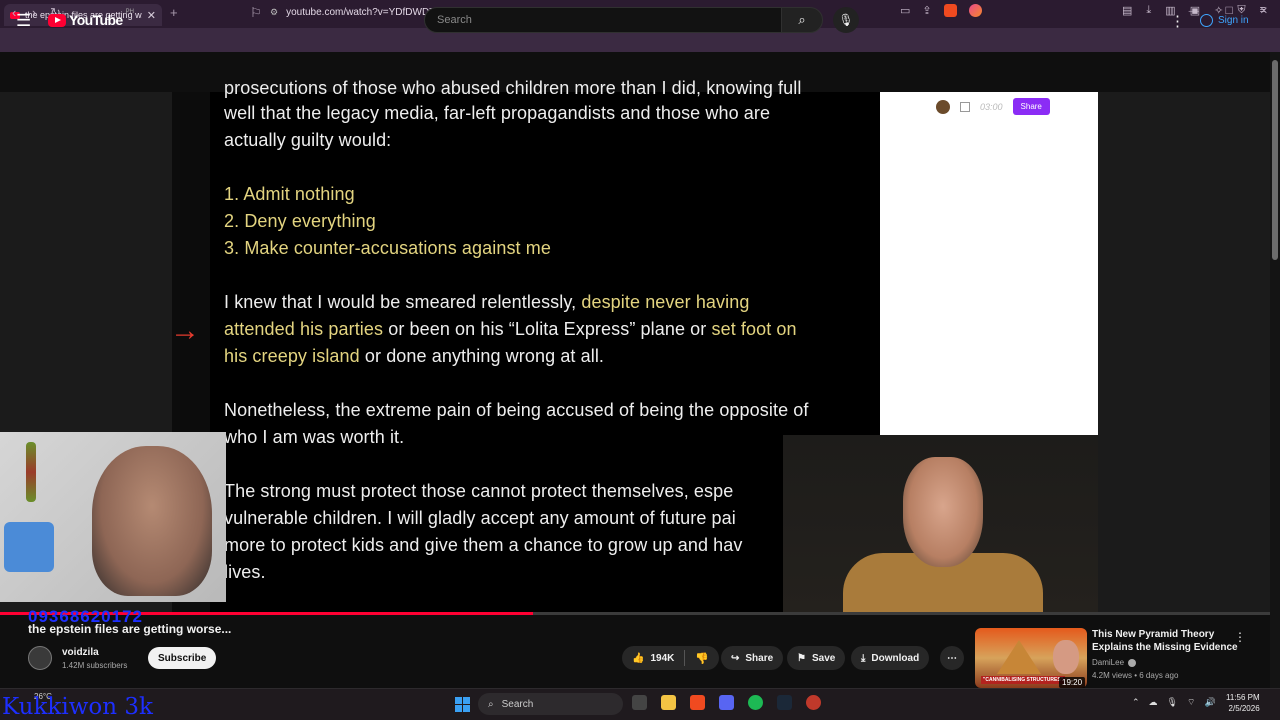 The image size is (1280, 720). What do you see at coordinates (863, 658) in the screenshot?
I see `download-arrow-icon: ⤓` at bounding box center [863, 658].